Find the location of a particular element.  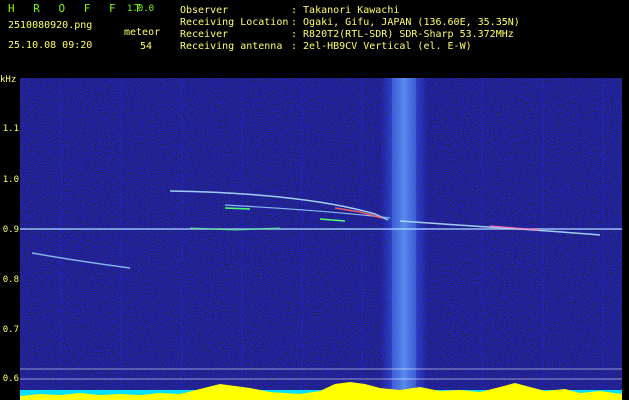

y-tick-label: 1.1 is located at coordinates (10, 129).